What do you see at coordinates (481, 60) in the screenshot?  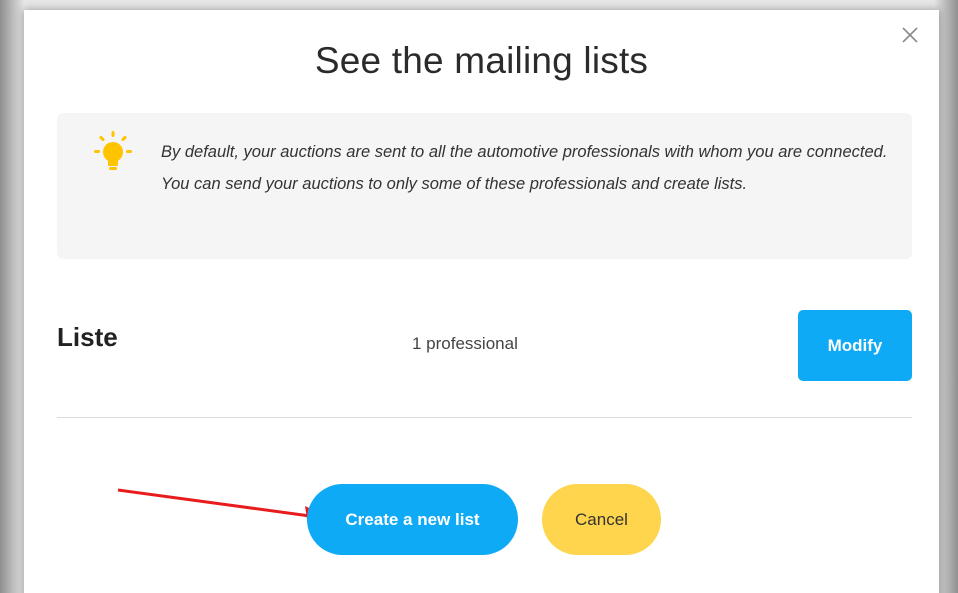 I see `dialog-title: See the mailing lists` at bounding box center [481, 60].